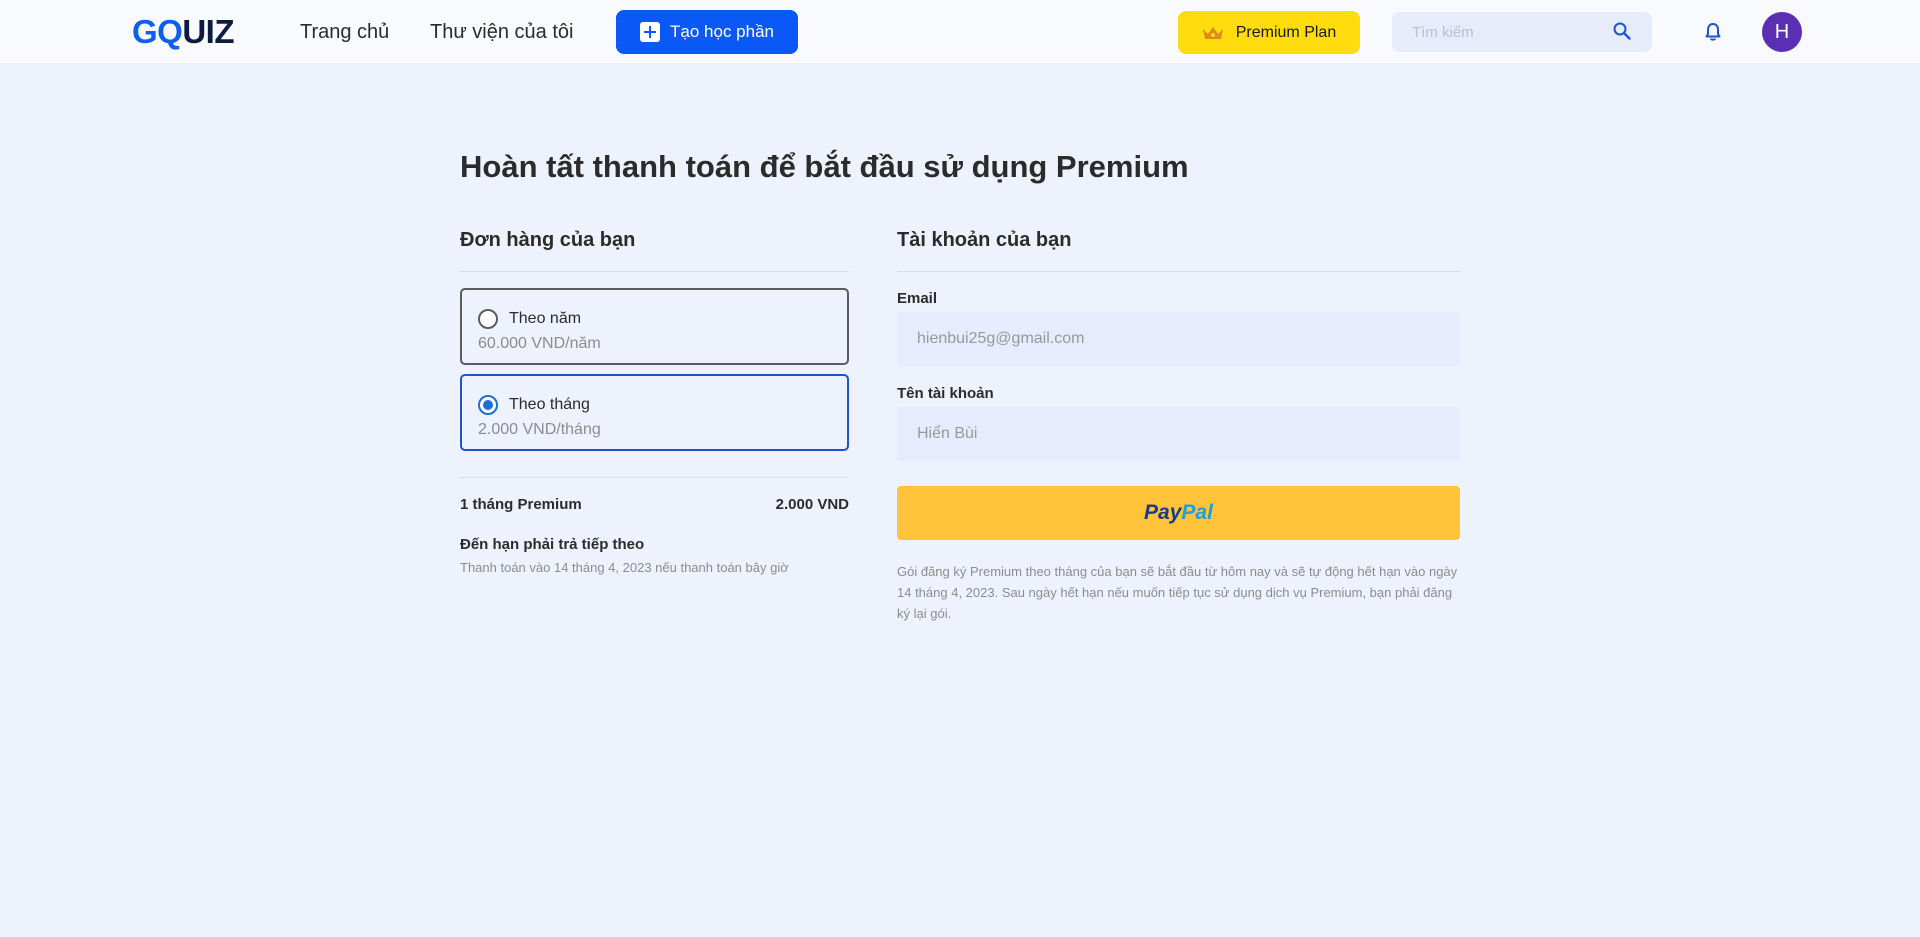 This screenshot has height=937, width=1920. Describe the element at coordinates (945, 393) in the screenshot. I see `username-label: Tên tài khoản` at that location.